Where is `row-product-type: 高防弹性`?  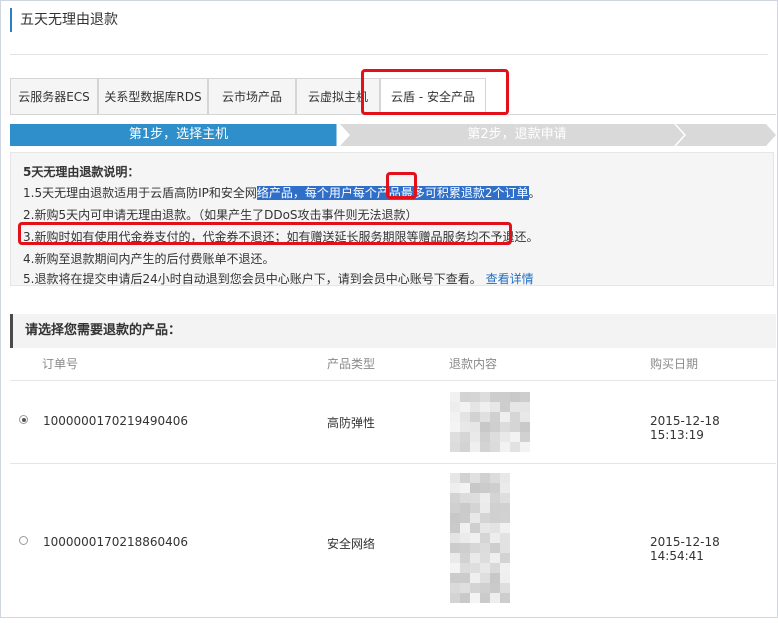
row-product-type: 高防弹性 is located at coordinates (351, 423).